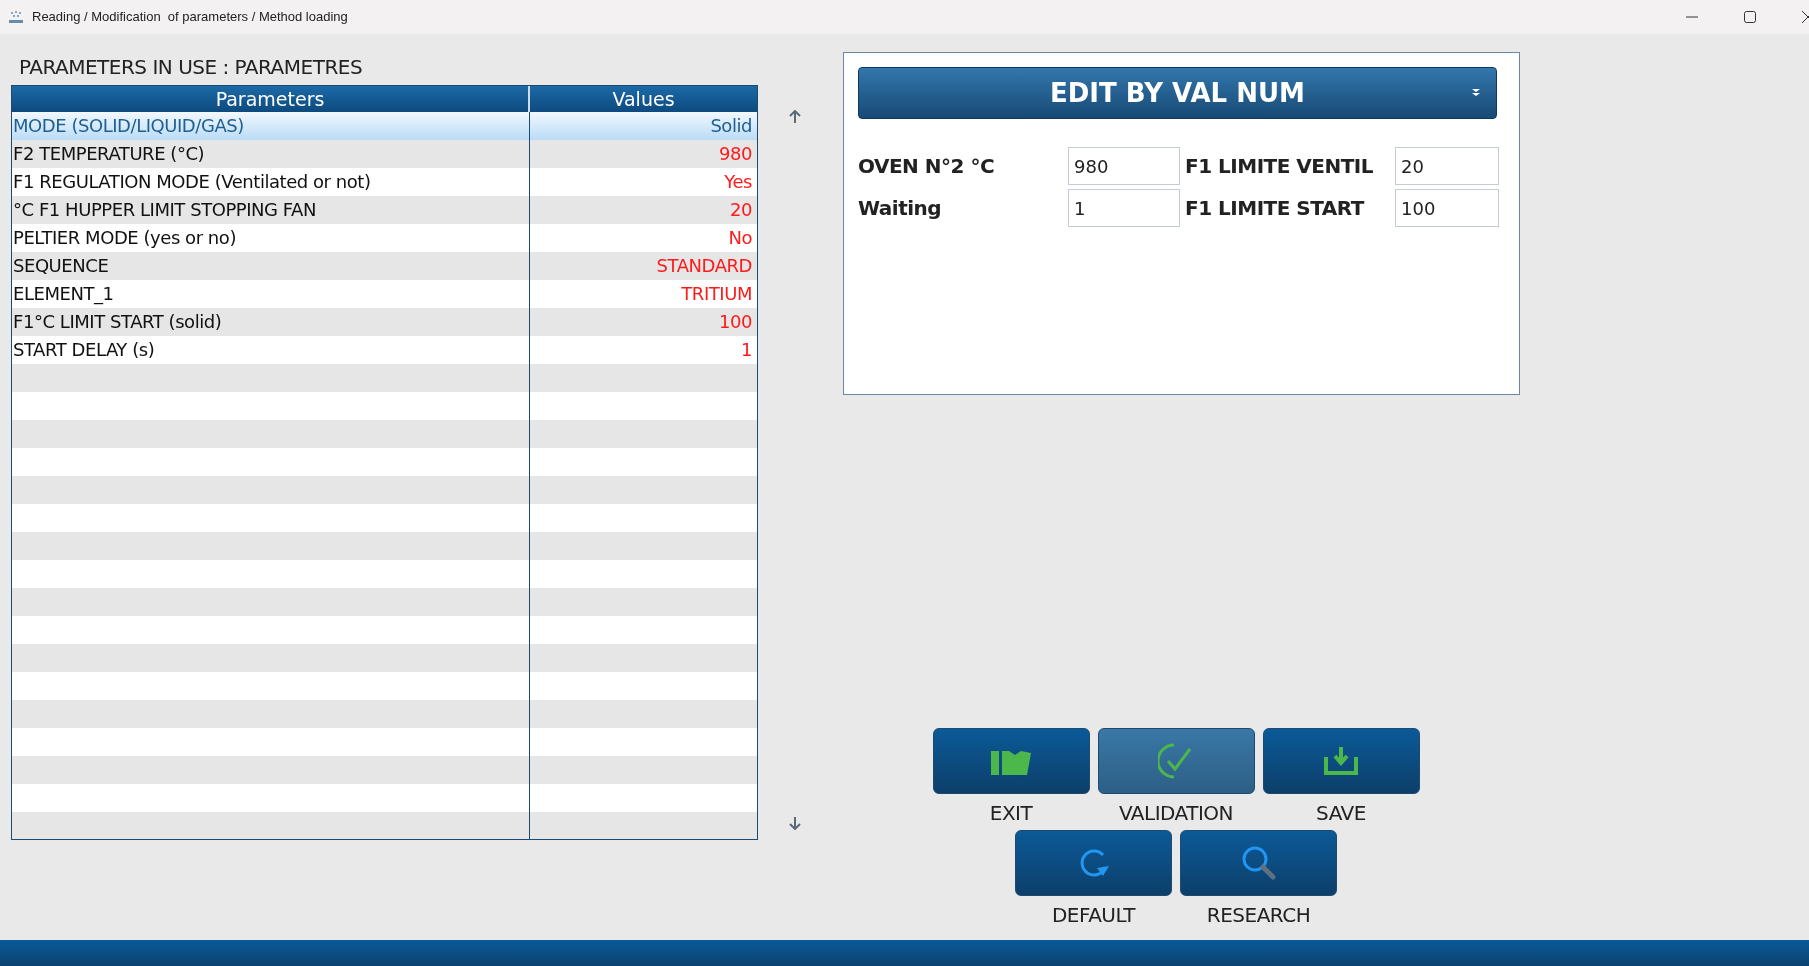 The image size is (1809, 966). What do you see at coordinates (740, 238) in the screenshot?
I see `value-cell-text: No` at bounding box center [740, 238].